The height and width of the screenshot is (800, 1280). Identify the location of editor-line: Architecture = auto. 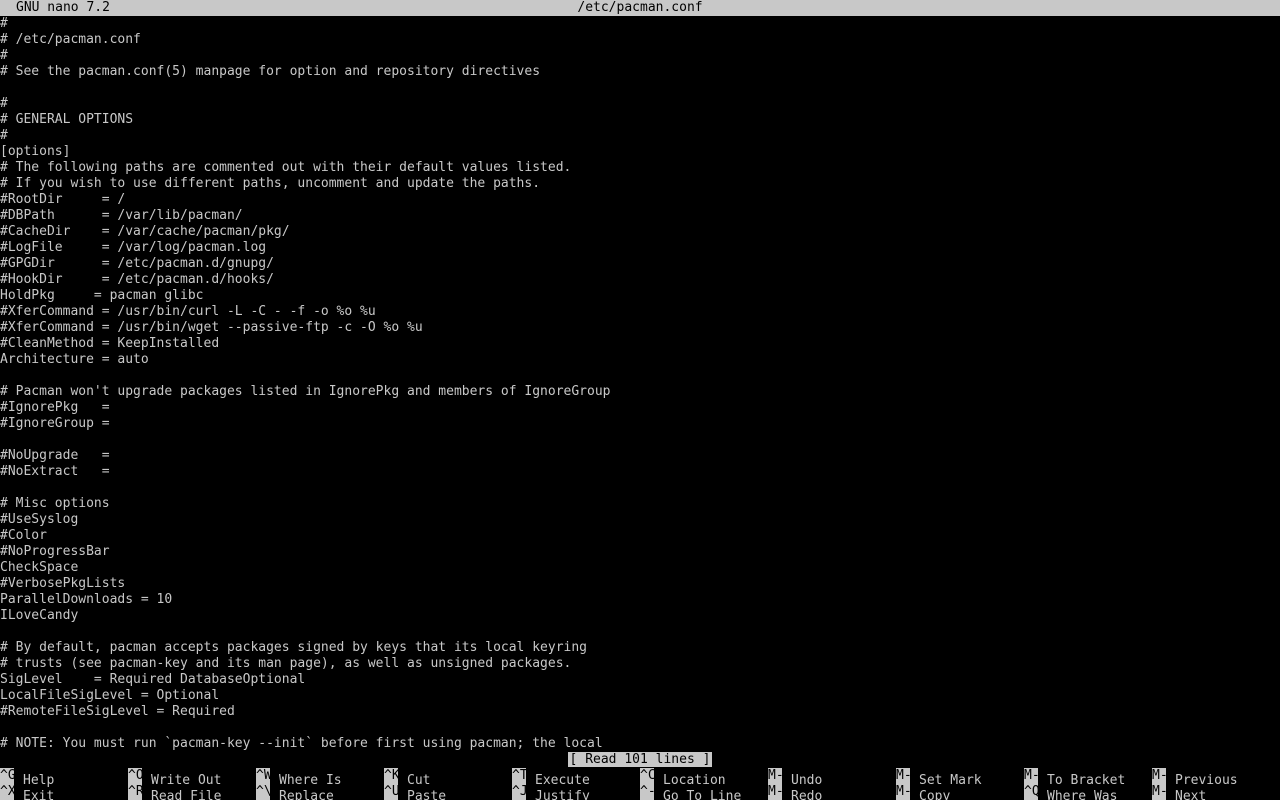
(640, 360).